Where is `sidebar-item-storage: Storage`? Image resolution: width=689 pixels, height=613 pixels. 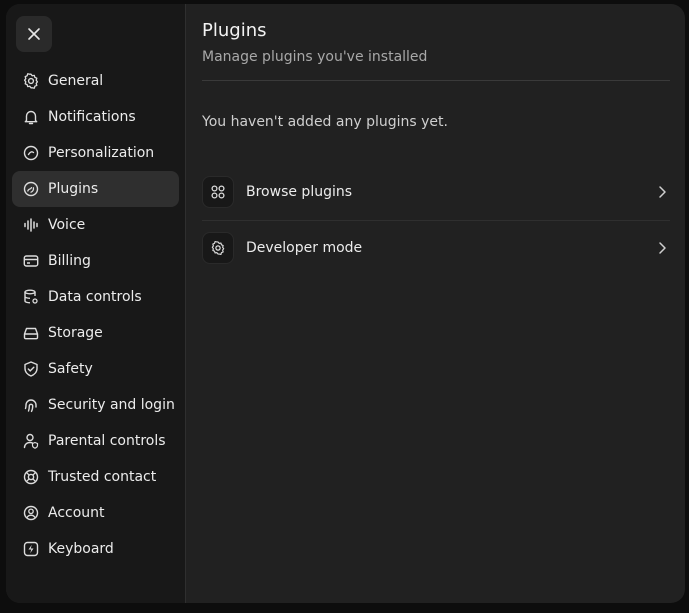 sidebar-item-storage: Storage is located at coordinates (95, 333).